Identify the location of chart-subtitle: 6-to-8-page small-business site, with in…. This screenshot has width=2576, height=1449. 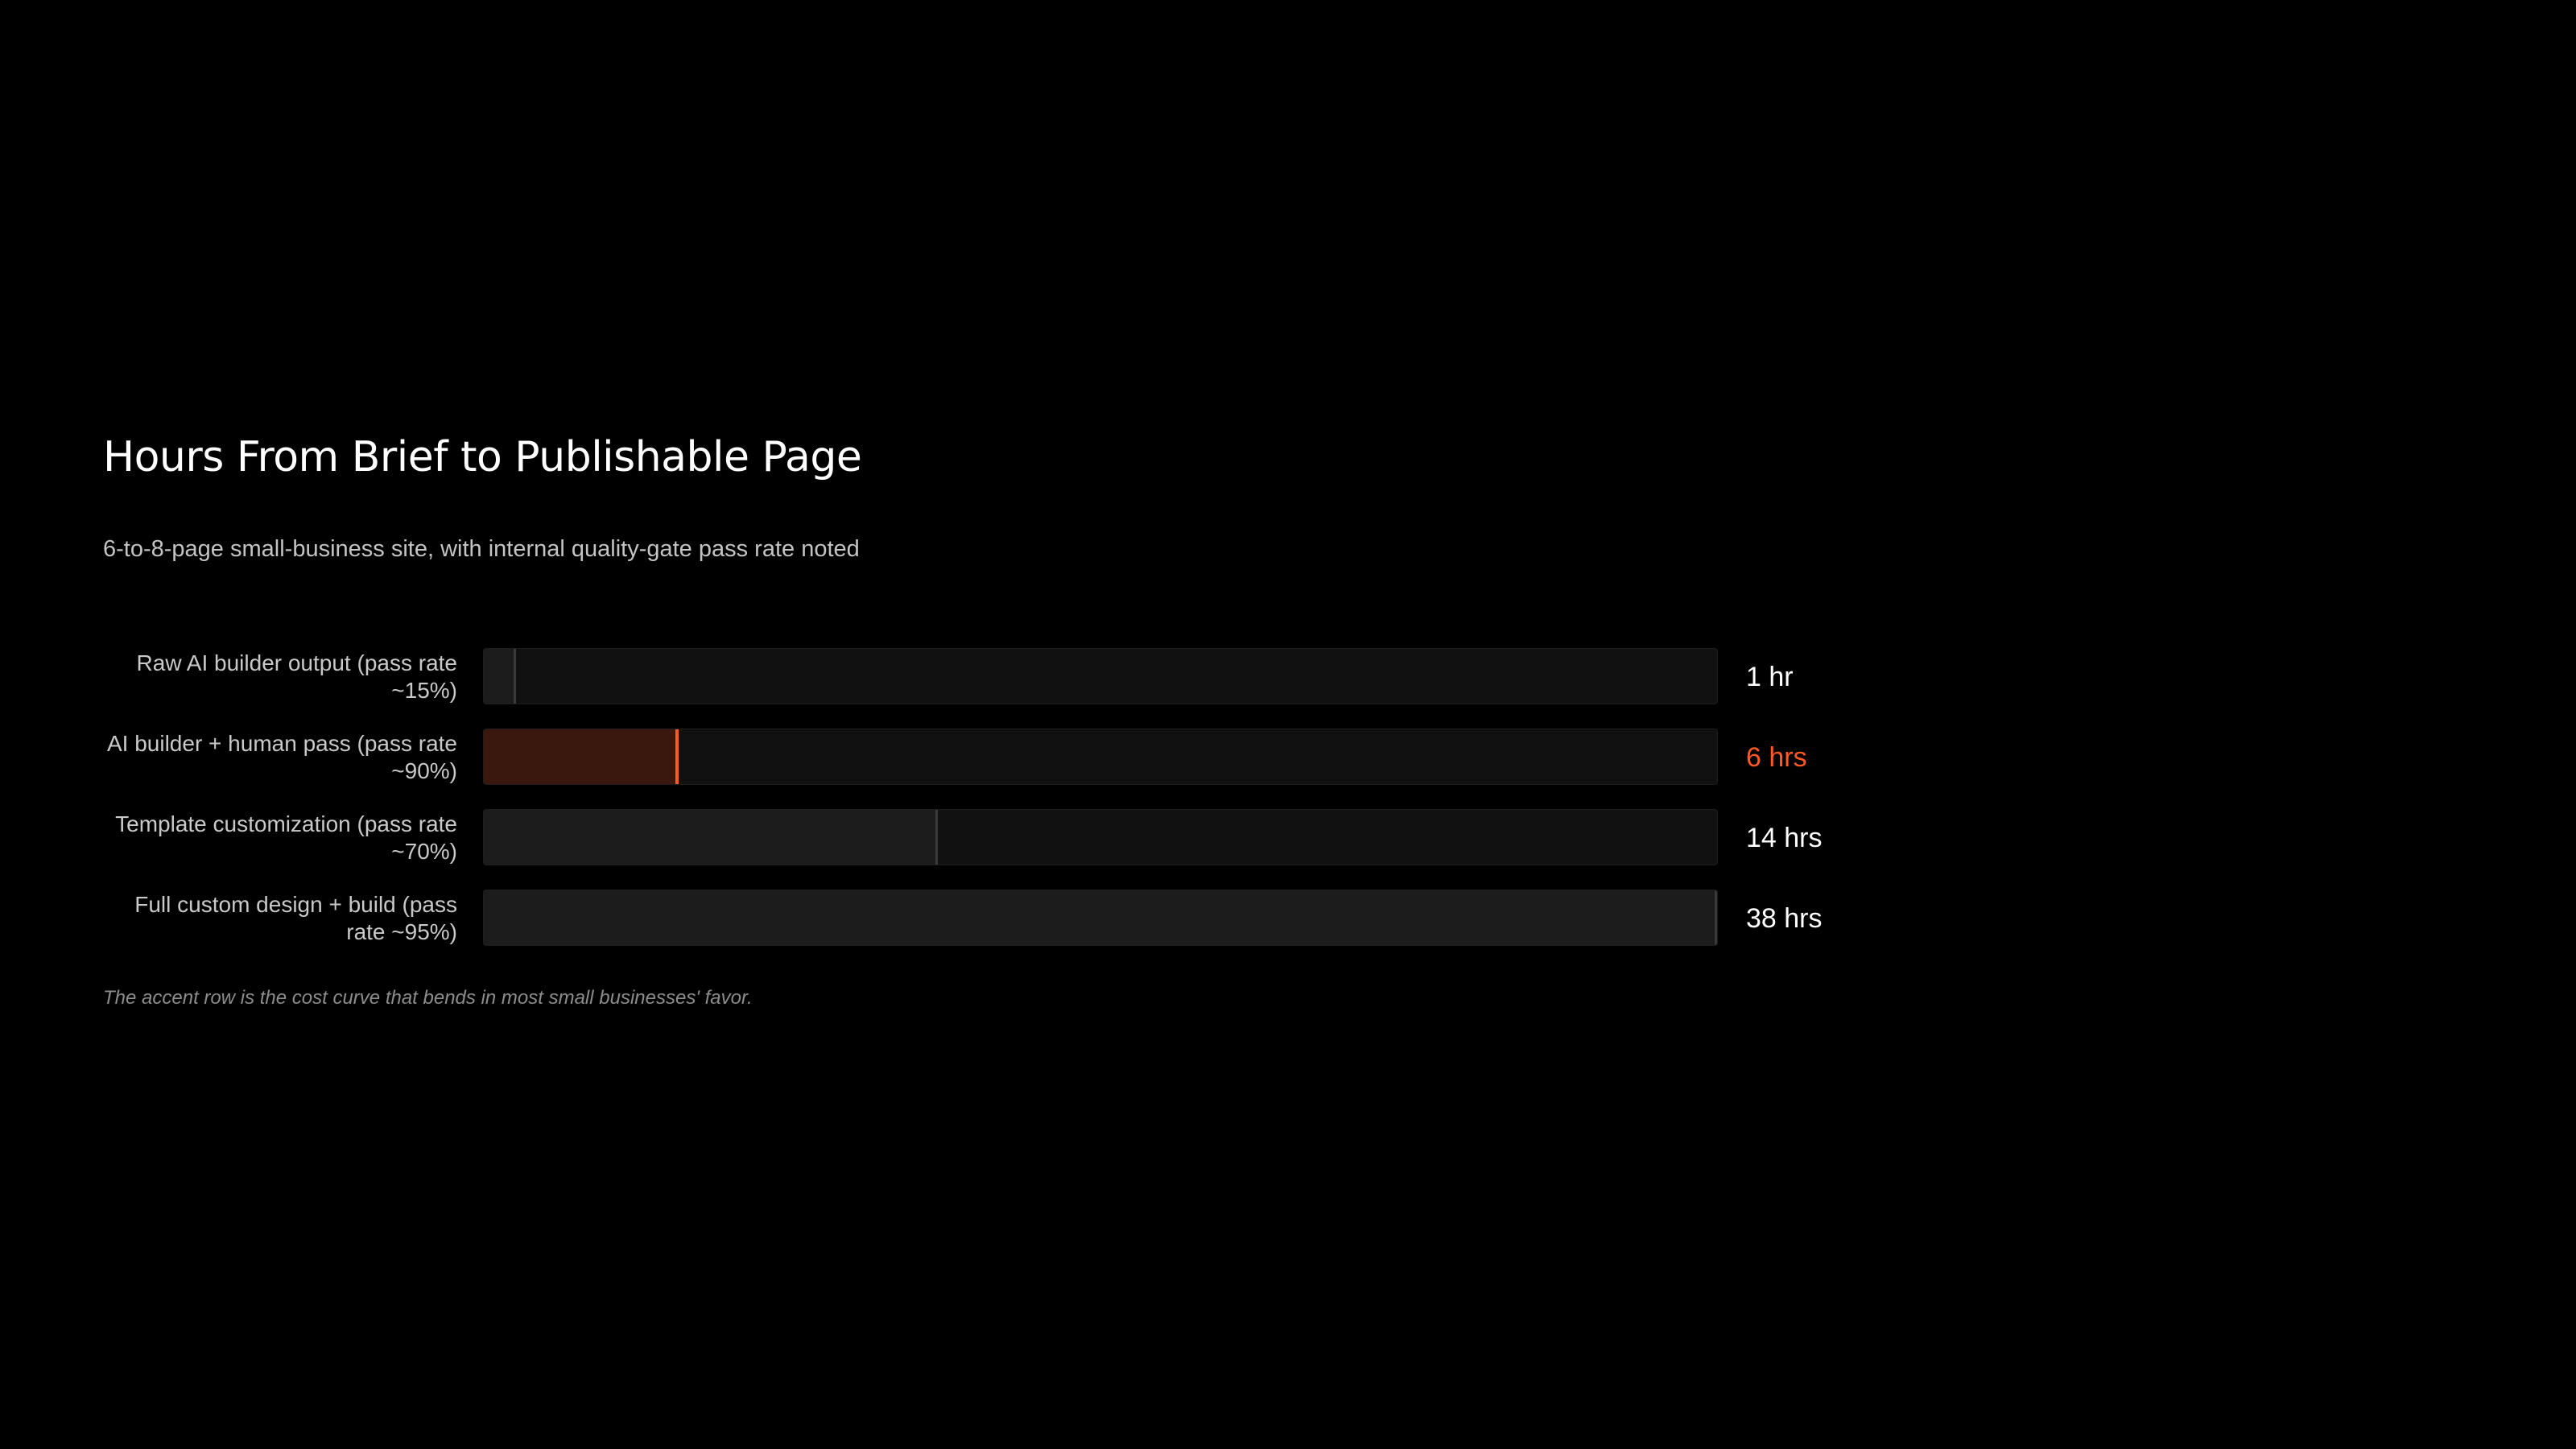
(482, 549).